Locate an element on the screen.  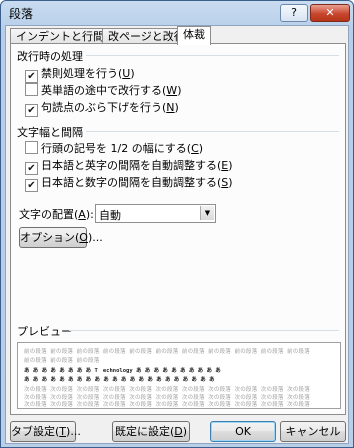
auto-space-numeric-checkbox: ✔ 日本語と数字の間隔を自動調整する(S) is located at coordinates (129, 183).